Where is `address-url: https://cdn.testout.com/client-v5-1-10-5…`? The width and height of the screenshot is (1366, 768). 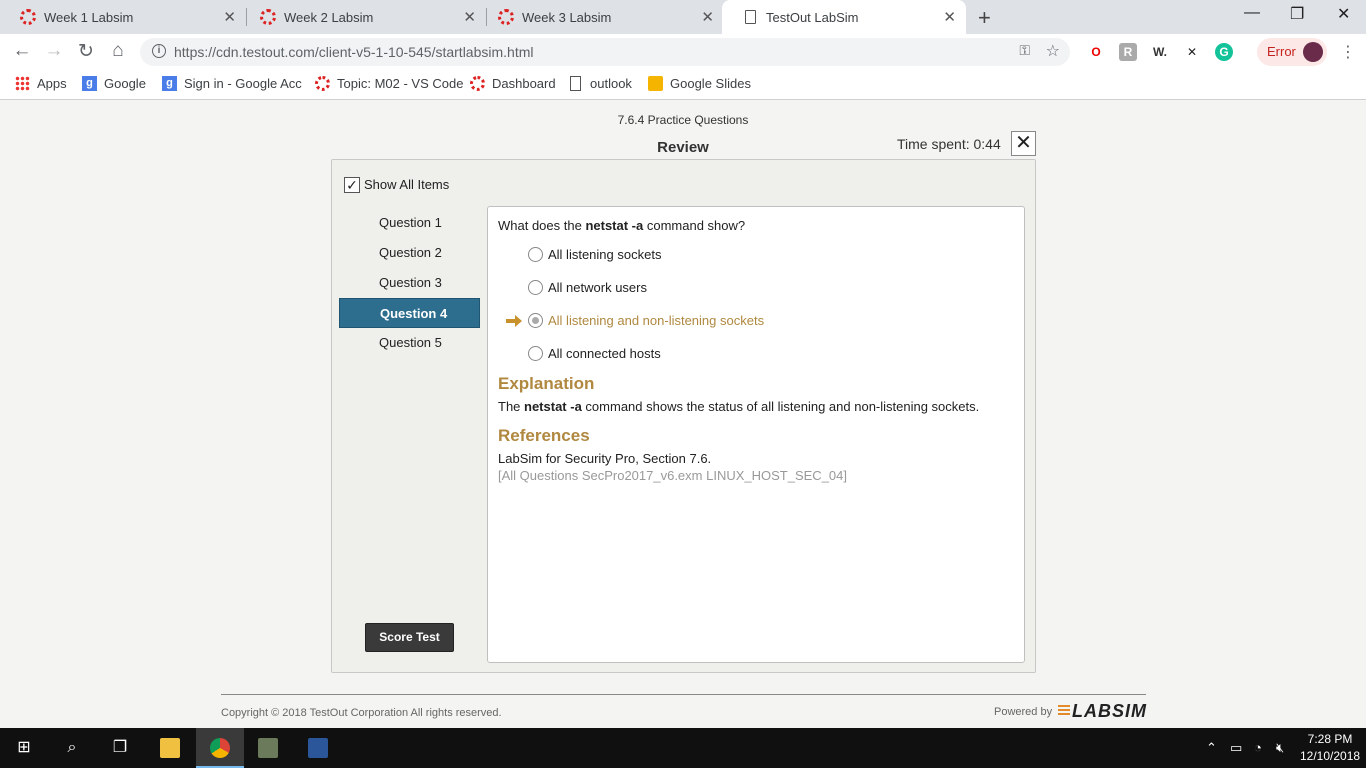
address-url: https://cdn.testout.com/client-v5-1-10-5… is located at coordinates (353, 52).